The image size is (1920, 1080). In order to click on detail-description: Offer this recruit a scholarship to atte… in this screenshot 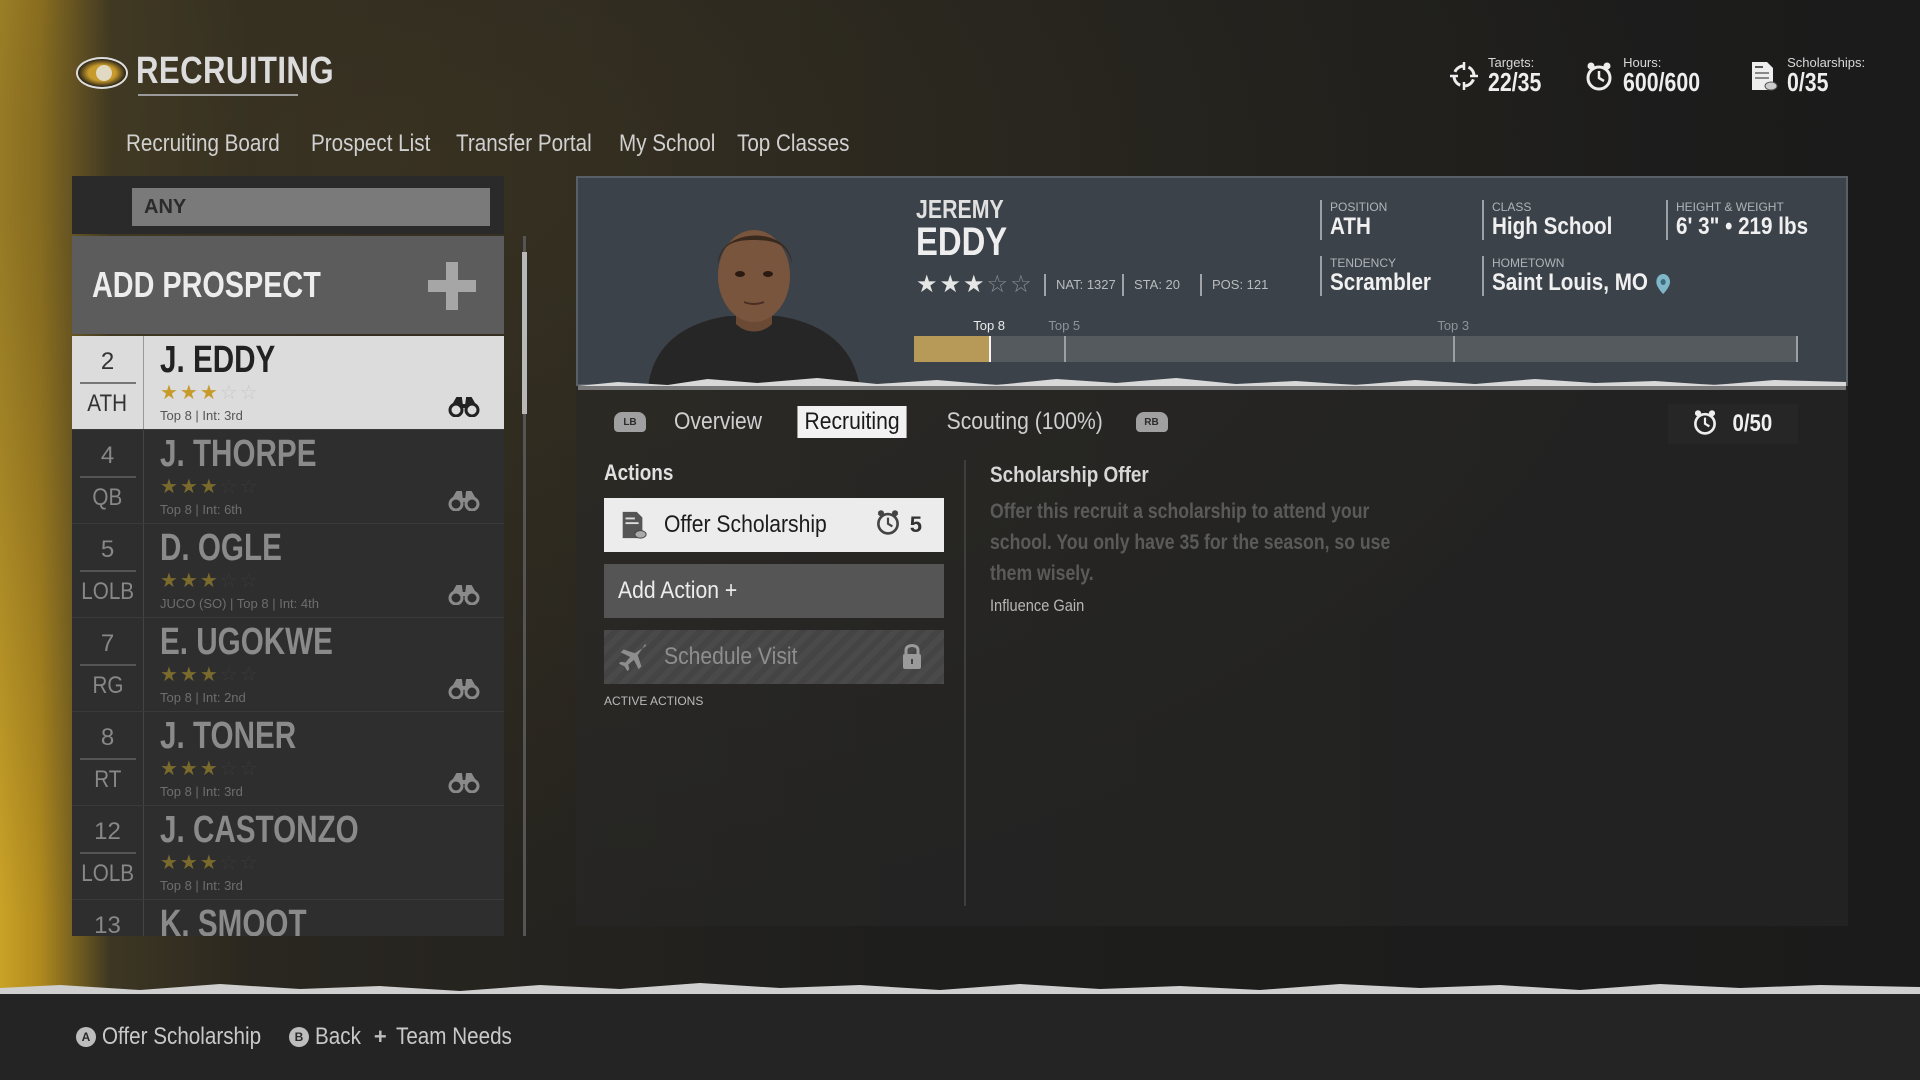, I will do `click(1190, 542)`.